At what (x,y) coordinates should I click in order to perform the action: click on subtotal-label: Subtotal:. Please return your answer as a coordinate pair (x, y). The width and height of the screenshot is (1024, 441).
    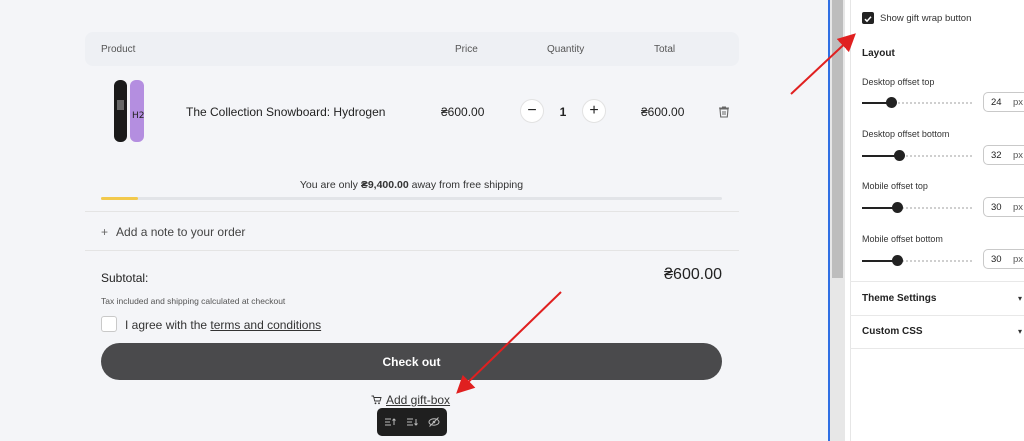
    Looking at the image, I should click on (125, 278).